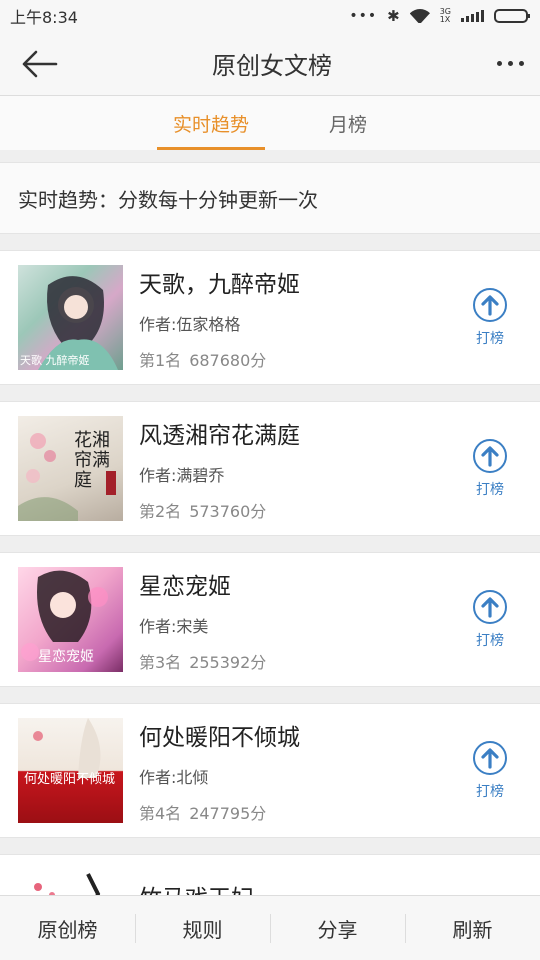  Describe the element at coordinates (270, 16) in the screenshot. I see `status-bar: 上午8:34 ••• ✱ 3G 1X` at that location.